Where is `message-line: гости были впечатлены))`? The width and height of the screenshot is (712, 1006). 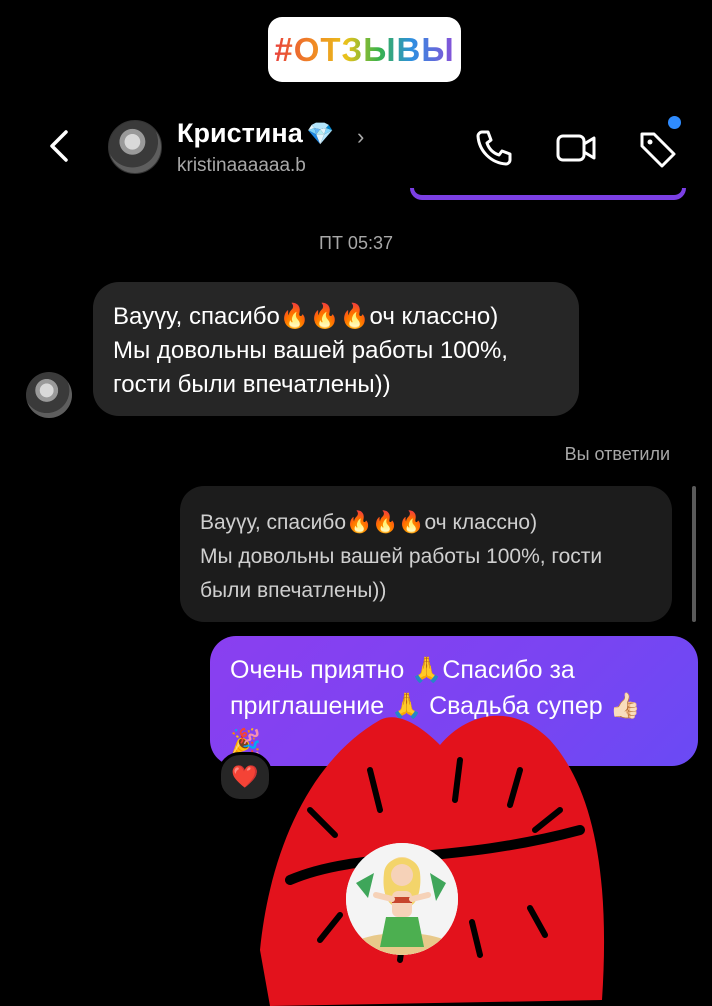 message-line: гости были впечатлены)) is located at coordinates (252, 384).